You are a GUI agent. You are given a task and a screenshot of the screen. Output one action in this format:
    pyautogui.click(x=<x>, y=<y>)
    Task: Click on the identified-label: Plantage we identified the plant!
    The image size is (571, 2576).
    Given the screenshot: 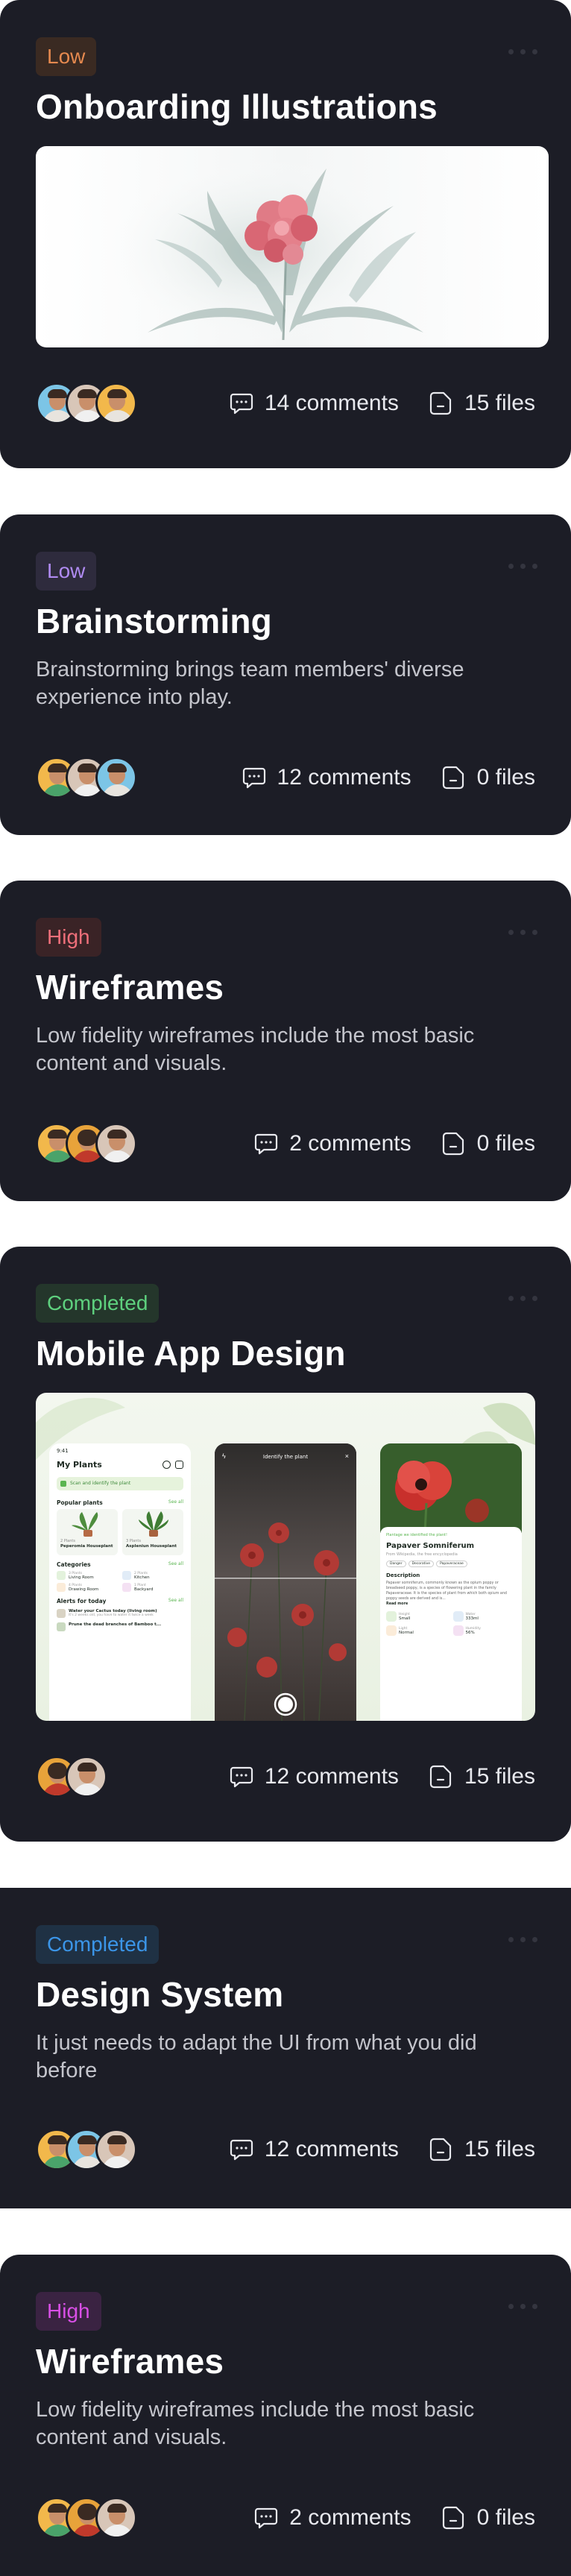 What is the action you would take?
    pyautogui.click(x=416, y=1535)
    